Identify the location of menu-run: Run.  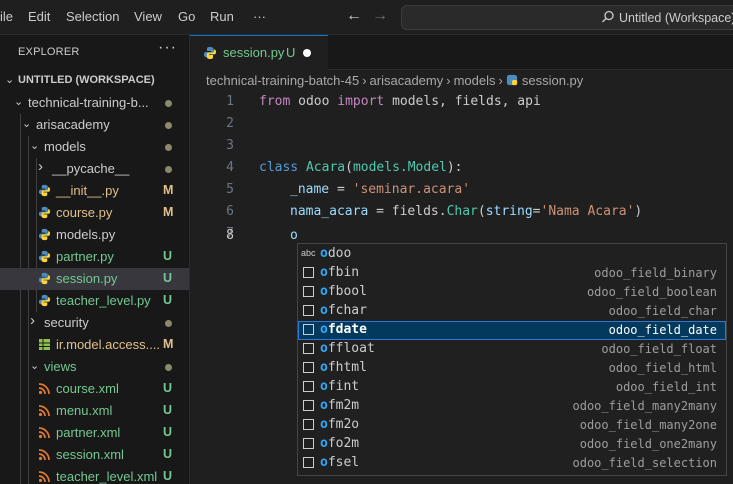
(222, 16).